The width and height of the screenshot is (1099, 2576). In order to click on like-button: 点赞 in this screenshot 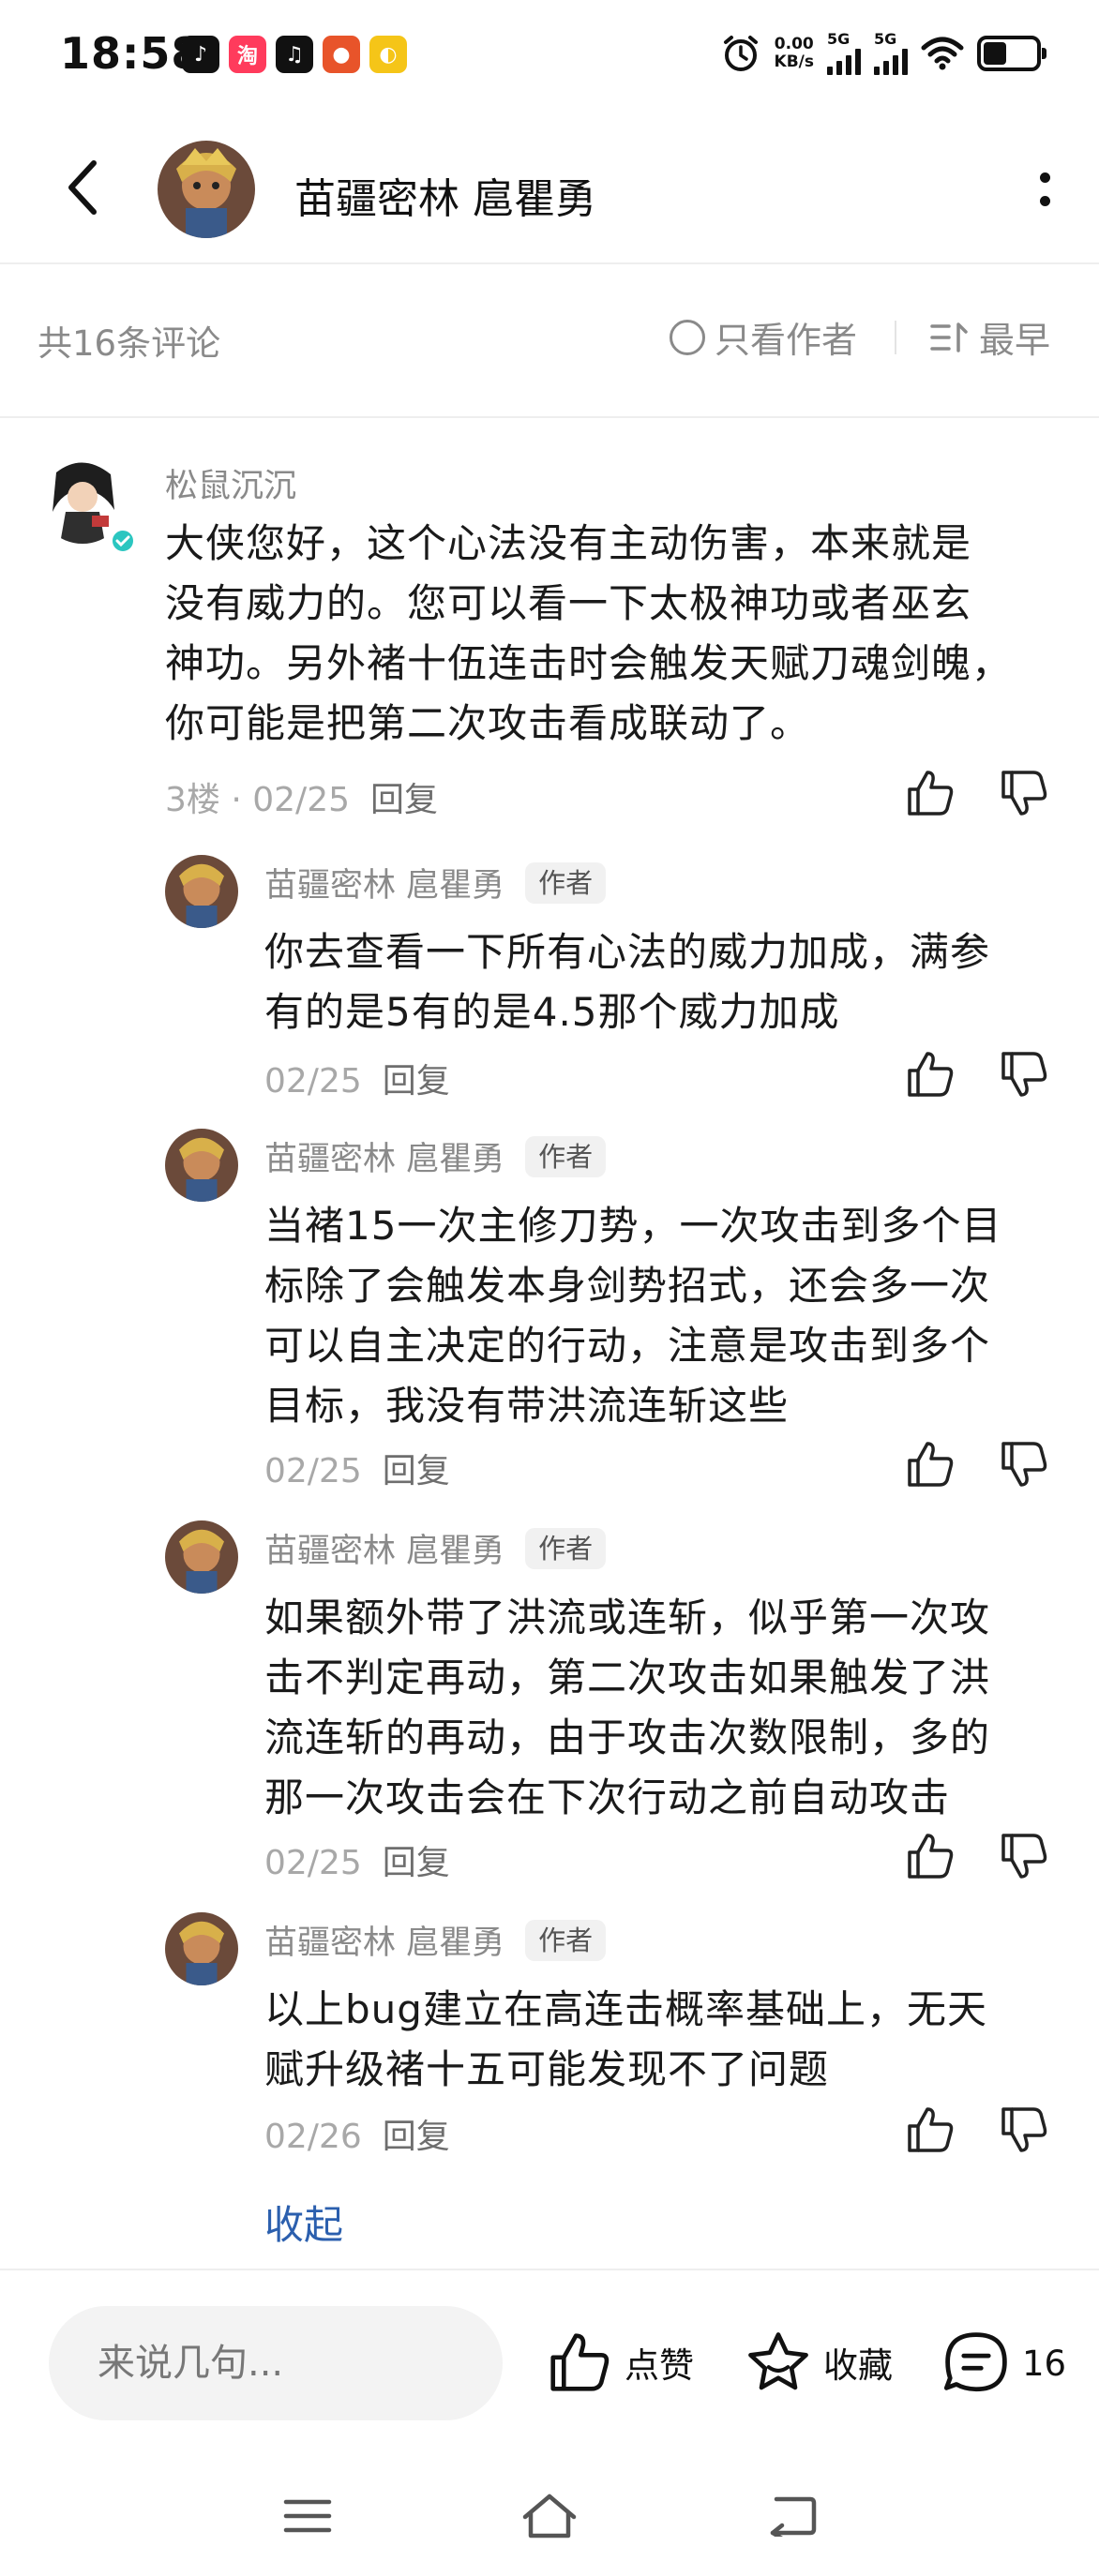, I will do `click(620, 2363)`.